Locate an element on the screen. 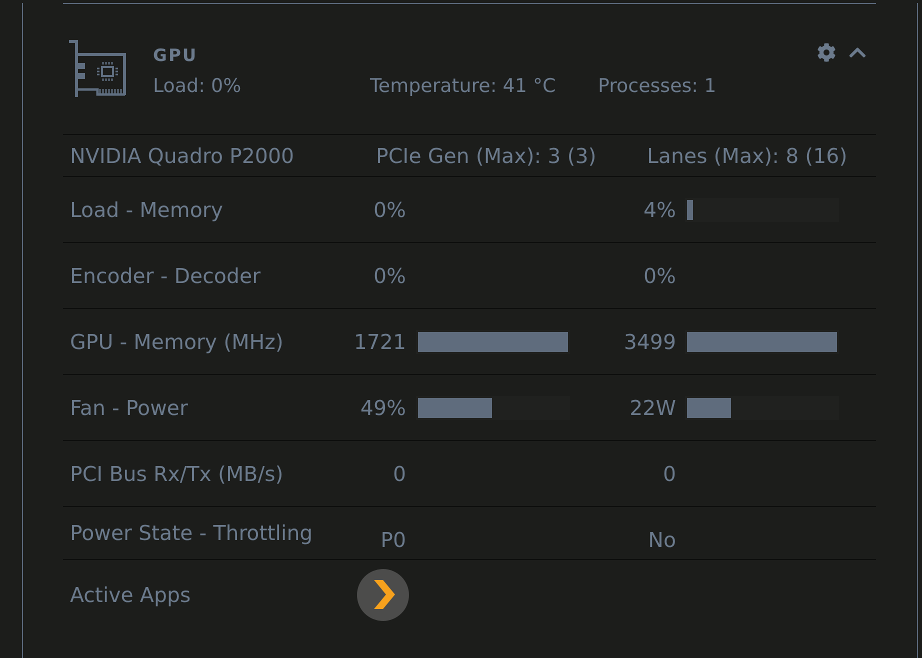 The height and width of the screenshot is (658, 922). temperature-stat: Temperature: 41 °C is located at coordinates (463, 86).